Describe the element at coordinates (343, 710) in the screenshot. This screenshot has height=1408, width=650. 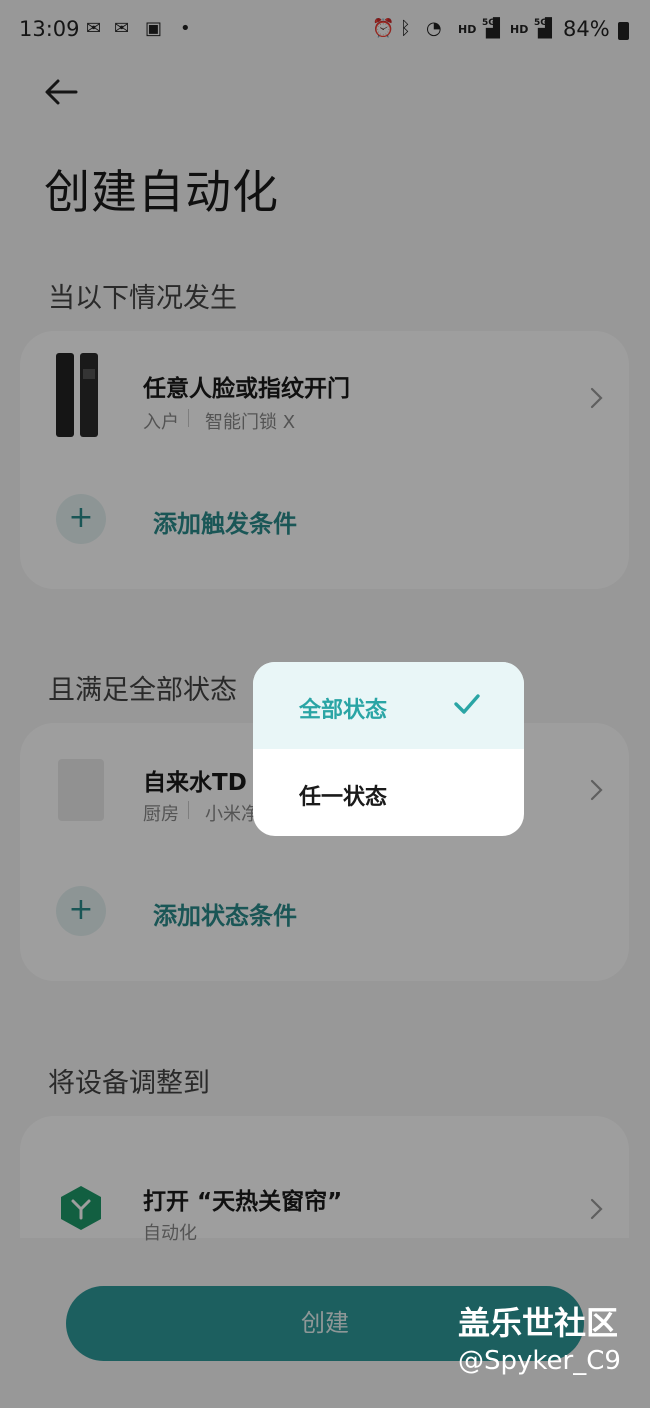
I see `option-label: 全部状态` at that location.